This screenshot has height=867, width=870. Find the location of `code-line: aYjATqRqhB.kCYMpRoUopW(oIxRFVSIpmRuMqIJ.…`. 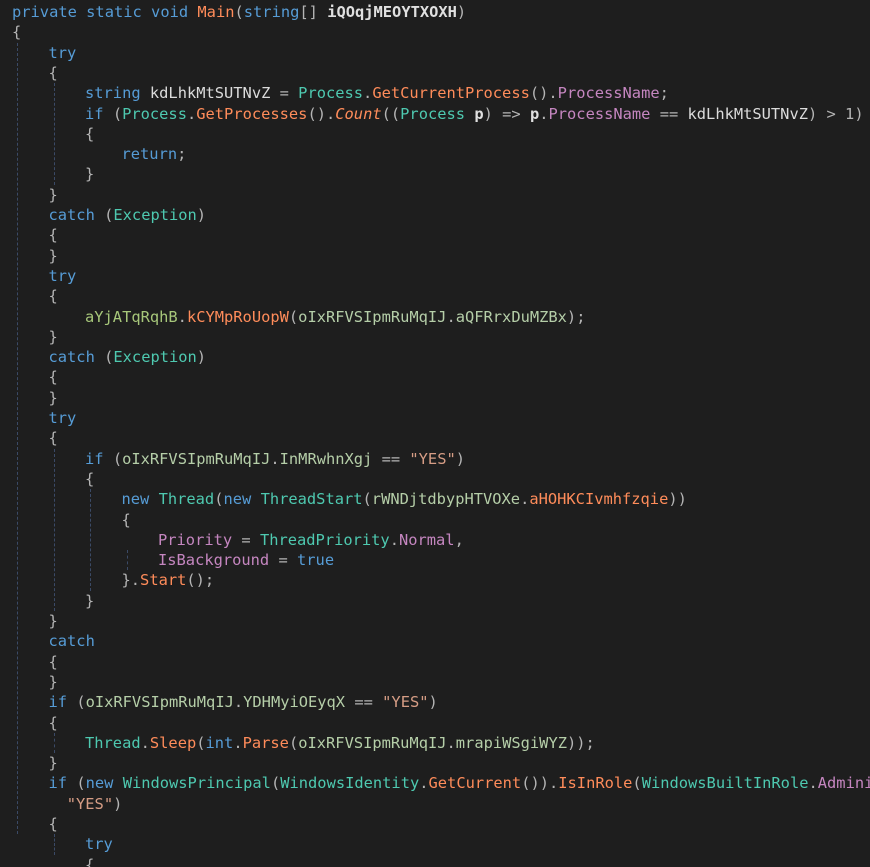

code-line: aYjATqRqhB.kCYMpRoUopW(oIxRFVSIpmRuMqIJ.… is located at coordinates (335, 317).